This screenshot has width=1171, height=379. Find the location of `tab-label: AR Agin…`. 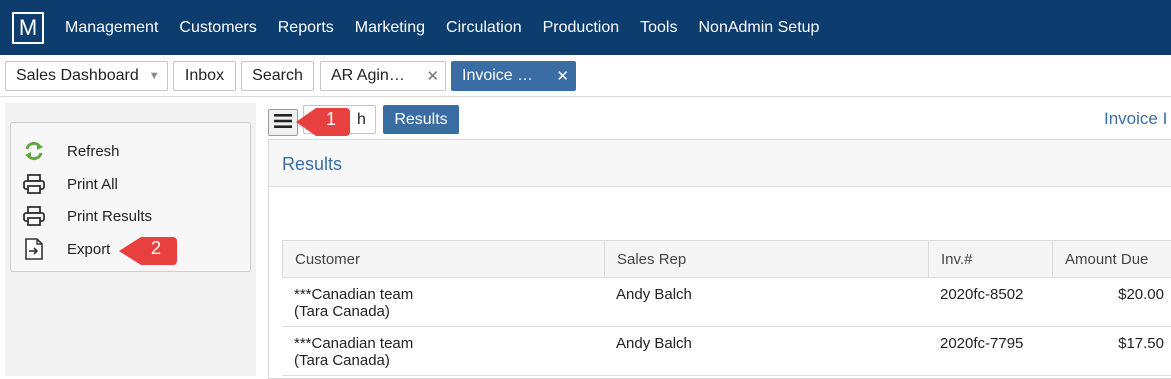

tab-label: AR Agin… is located at coordinates (368, 75).